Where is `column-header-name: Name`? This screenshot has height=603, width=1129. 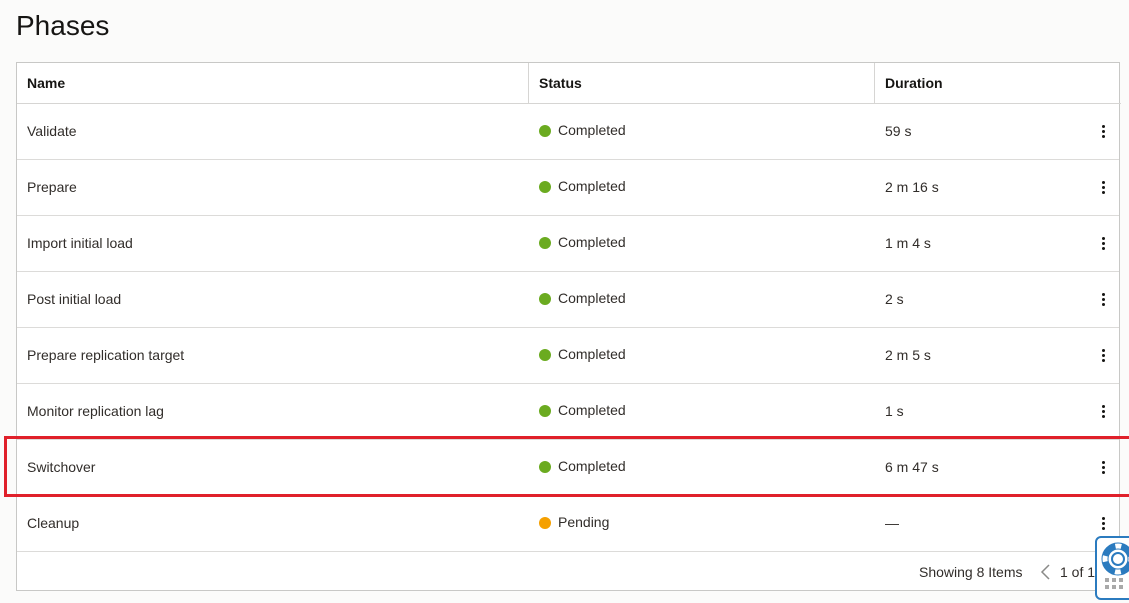
column-header-name: Name is located at coordinates (273, 83).